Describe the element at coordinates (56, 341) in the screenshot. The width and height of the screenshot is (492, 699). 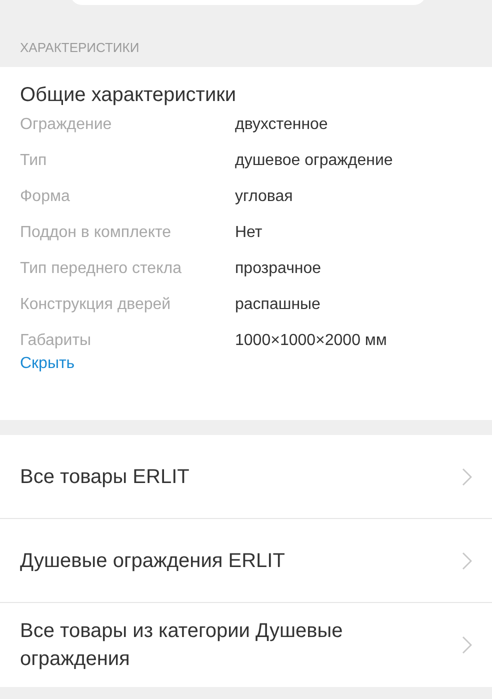
I see `spec-label: Габариты` at that location.